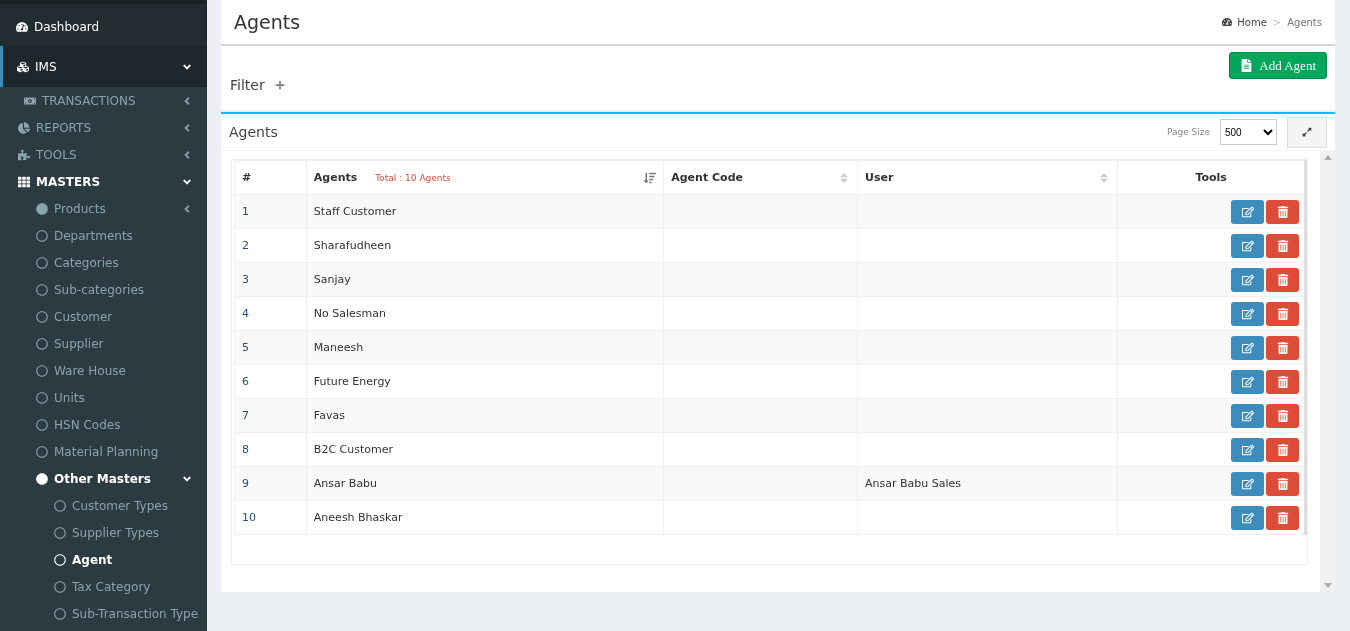 This screenshot has height=631, width=1350. What do you see at coordinates (253, 132) in the screenshot?
I see `panel-title: Agents` at bounding box center [253, 132].